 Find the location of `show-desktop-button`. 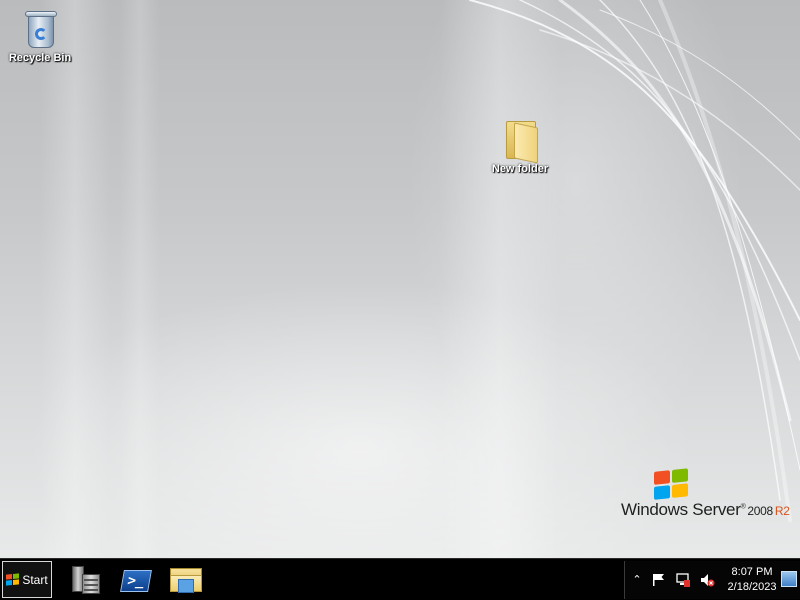

show-desktop-button is located at coordinates (789, 579).